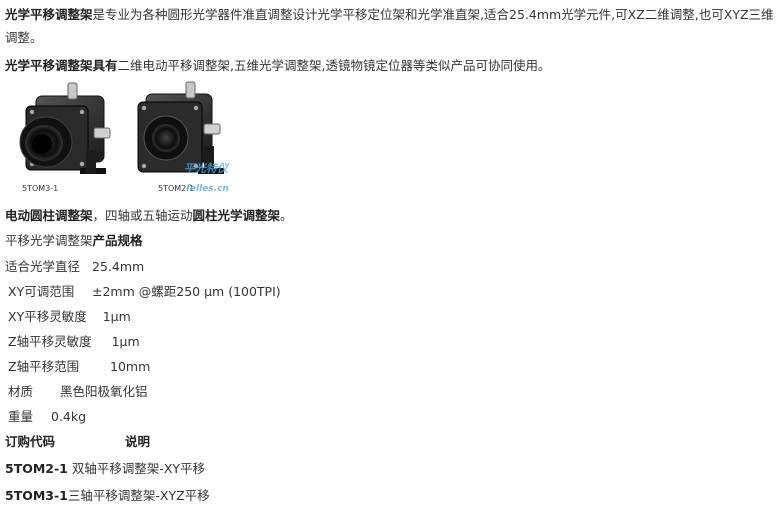 This screenshot has height=529, width=780. I want to click on spec-label: XY平移灵敏度, so click(47, 316).